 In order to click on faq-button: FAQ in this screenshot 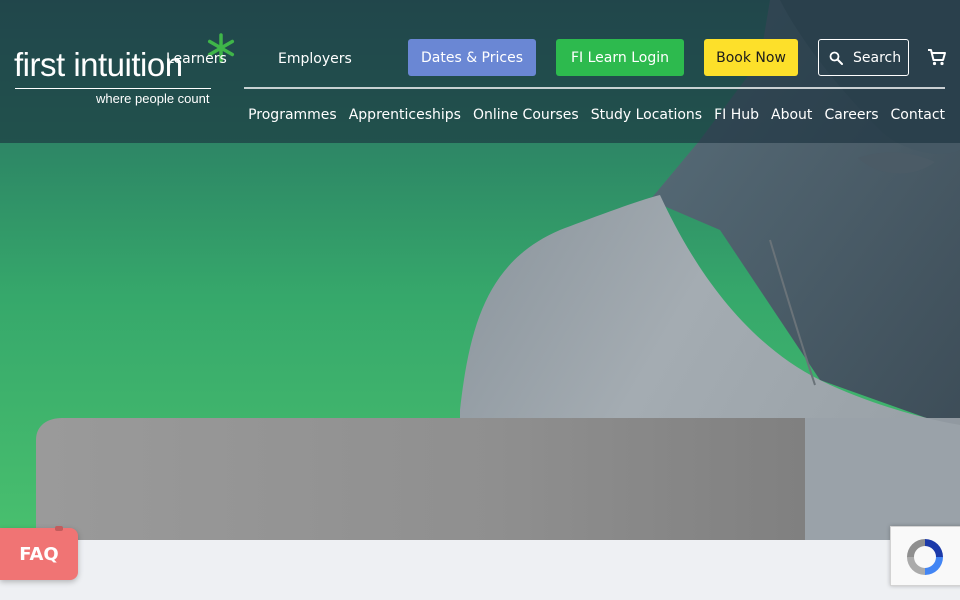, I will do `click(39, 553)`.